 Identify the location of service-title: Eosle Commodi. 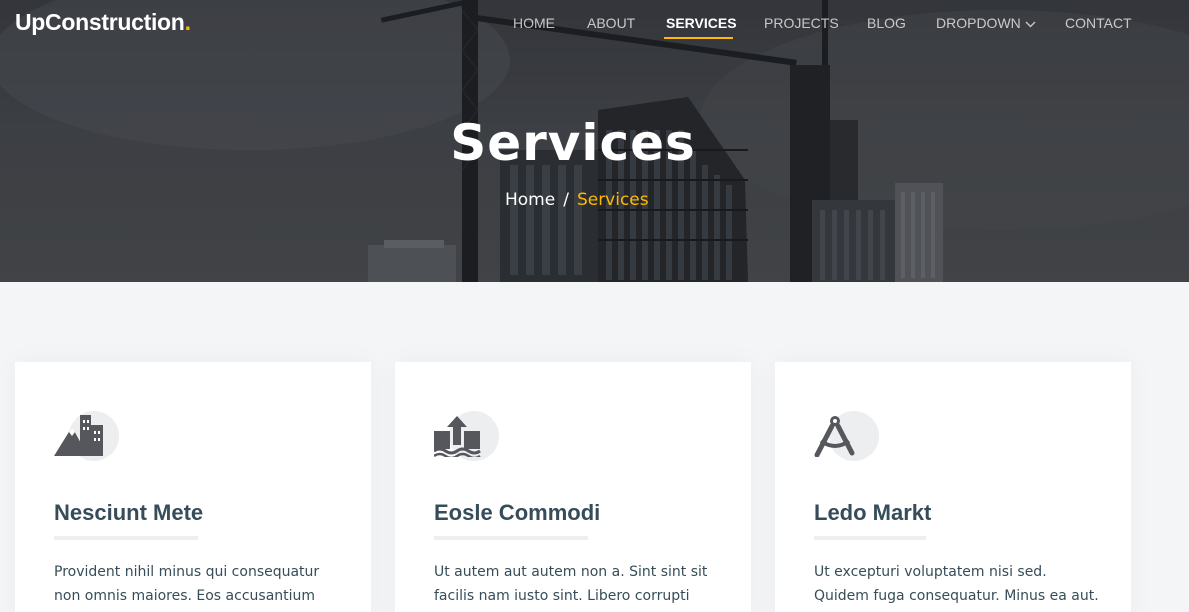
(517, 513).